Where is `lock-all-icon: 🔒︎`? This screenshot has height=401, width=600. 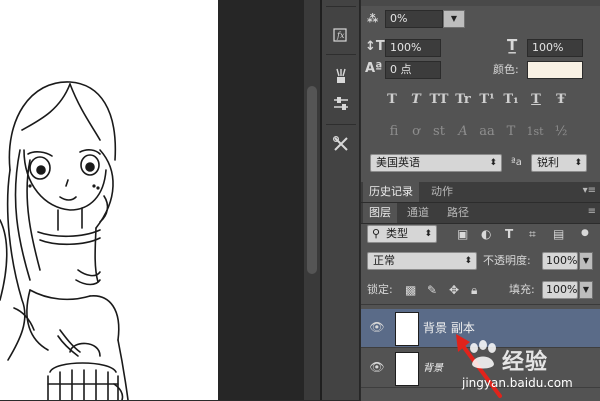 lock-all-icon: 🔒︎ is located at coordinates (474, 290).